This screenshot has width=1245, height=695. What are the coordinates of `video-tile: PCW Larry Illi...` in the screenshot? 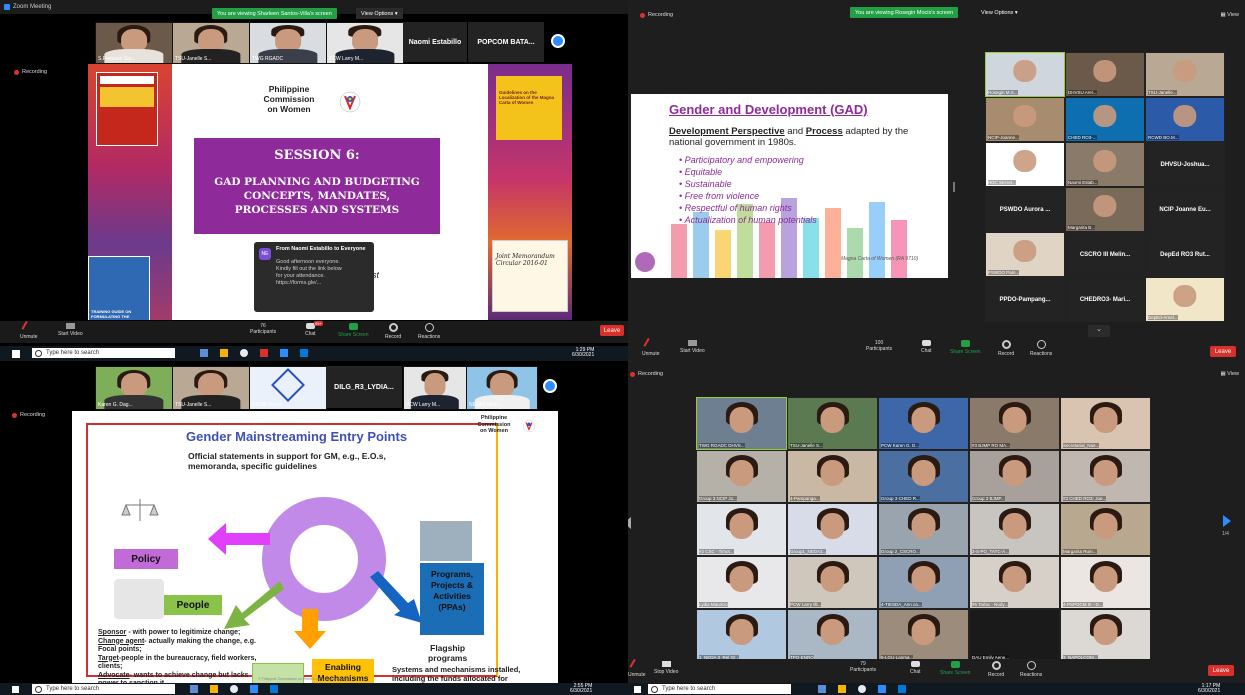 It's located at (832, 582).